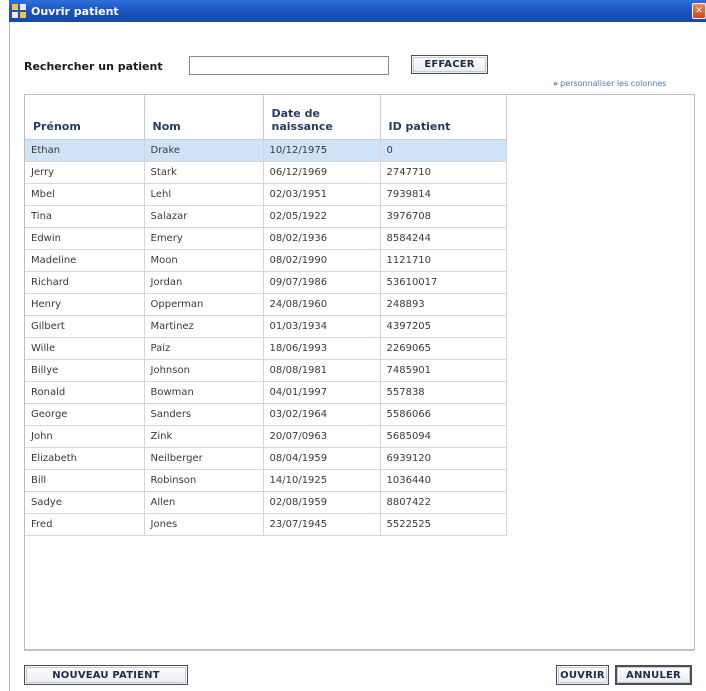 The height and width of the screenshot is (691, 706). I want to click on cell-birth-date: 08/08/1981, so click(322, 370).